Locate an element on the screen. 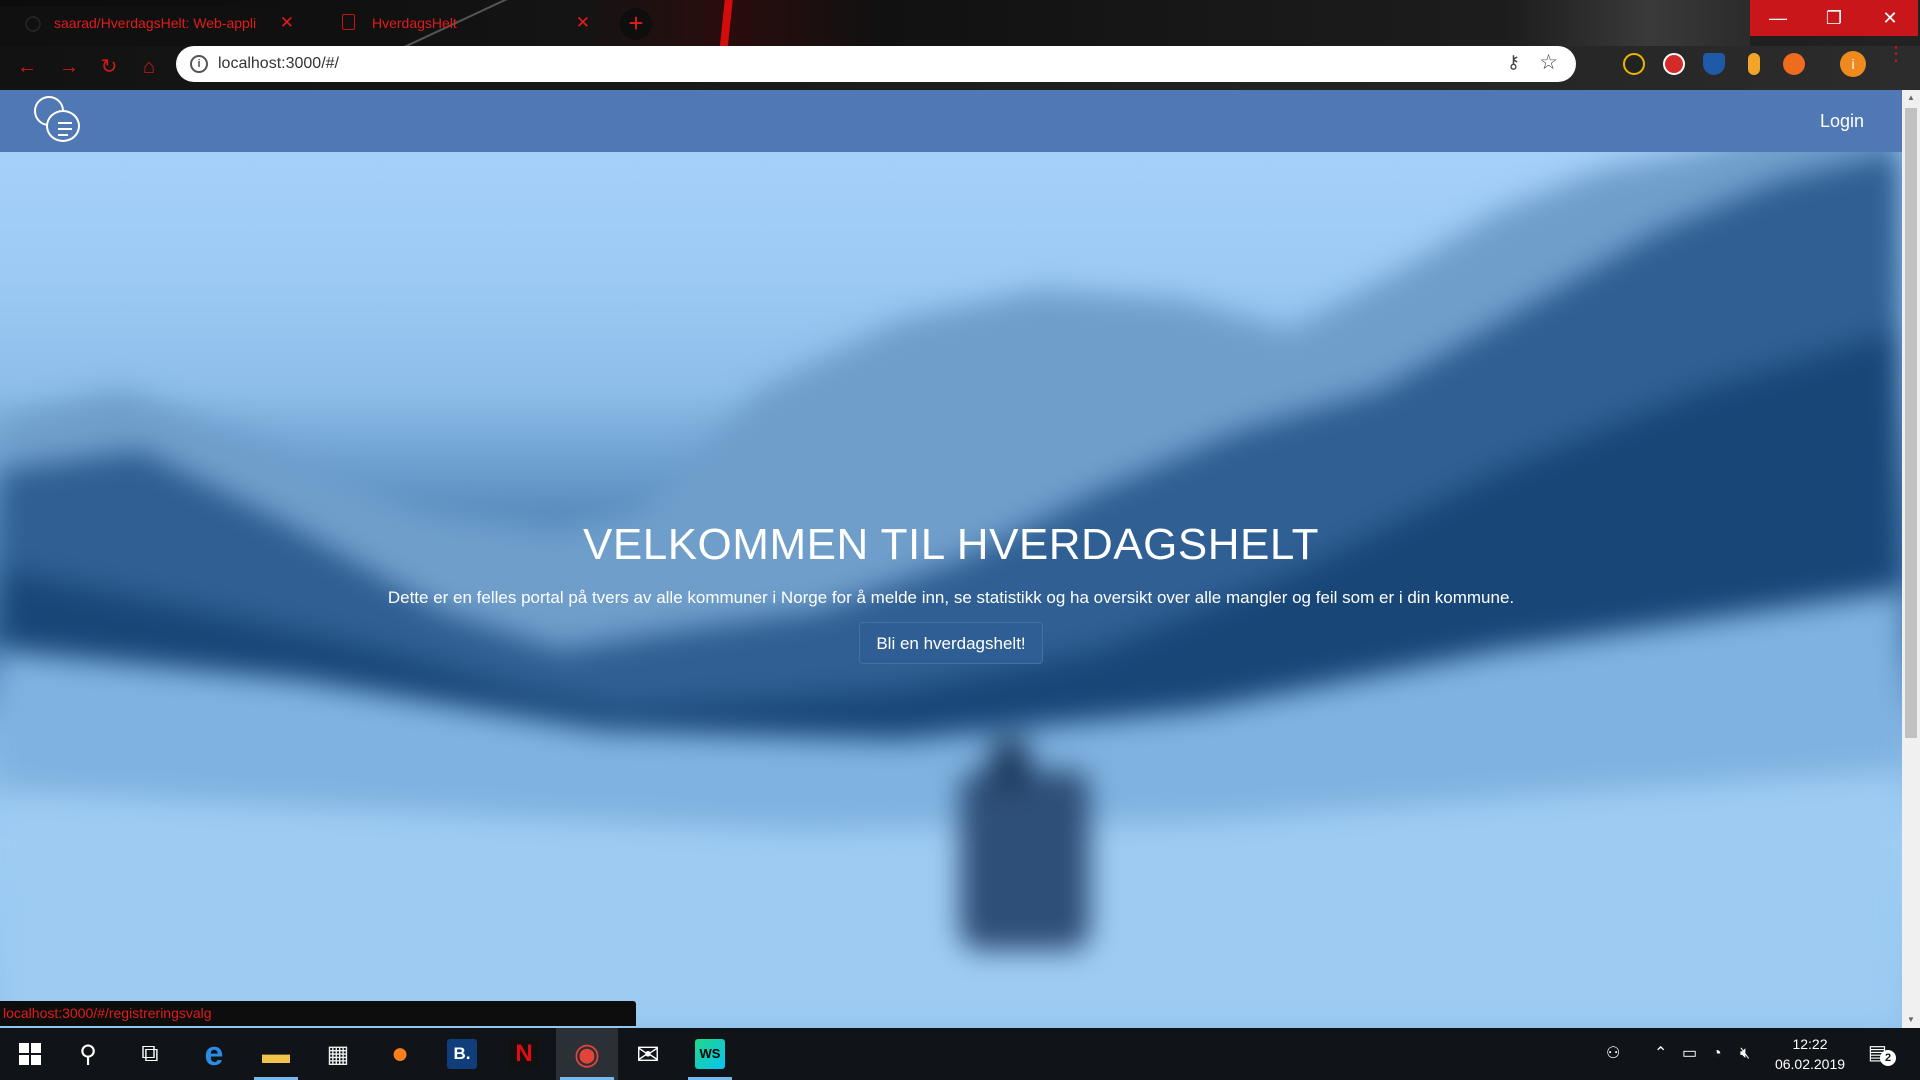  site-navbar: Login is located at coordinates (951, 121).